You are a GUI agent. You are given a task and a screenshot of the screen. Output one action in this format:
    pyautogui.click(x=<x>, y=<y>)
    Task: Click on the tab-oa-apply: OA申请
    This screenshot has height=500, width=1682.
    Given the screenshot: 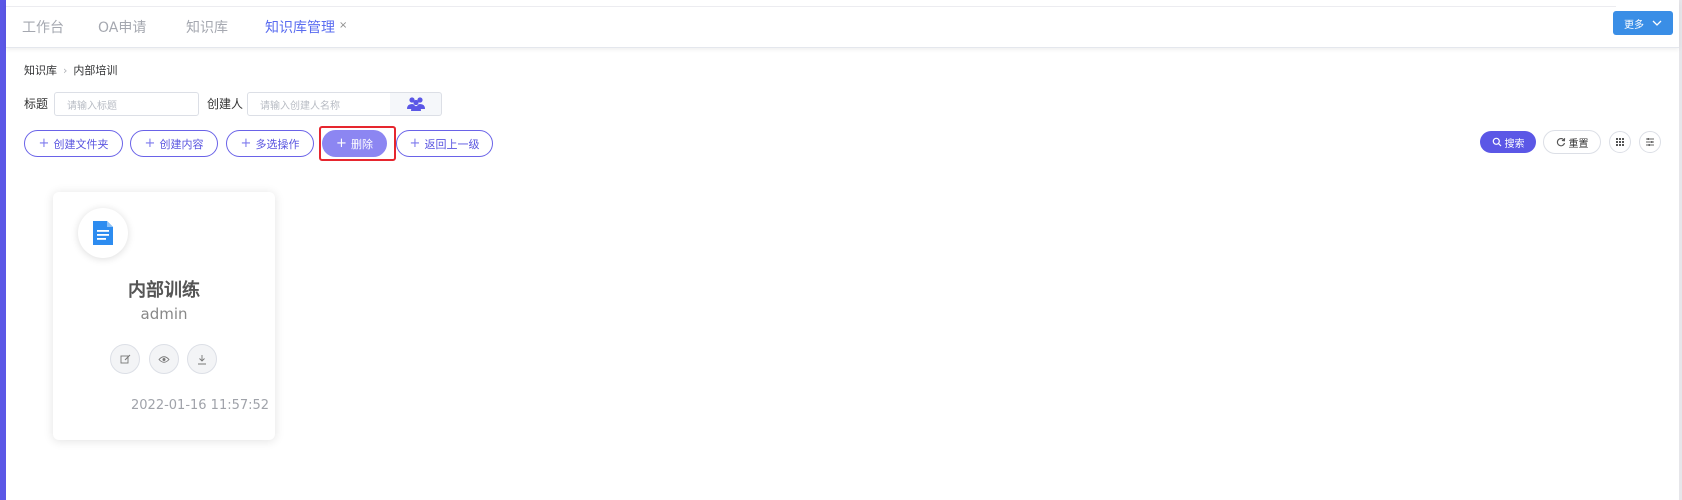 What is the action you would take?
    pyautogui.click(x=122, y=27)
    